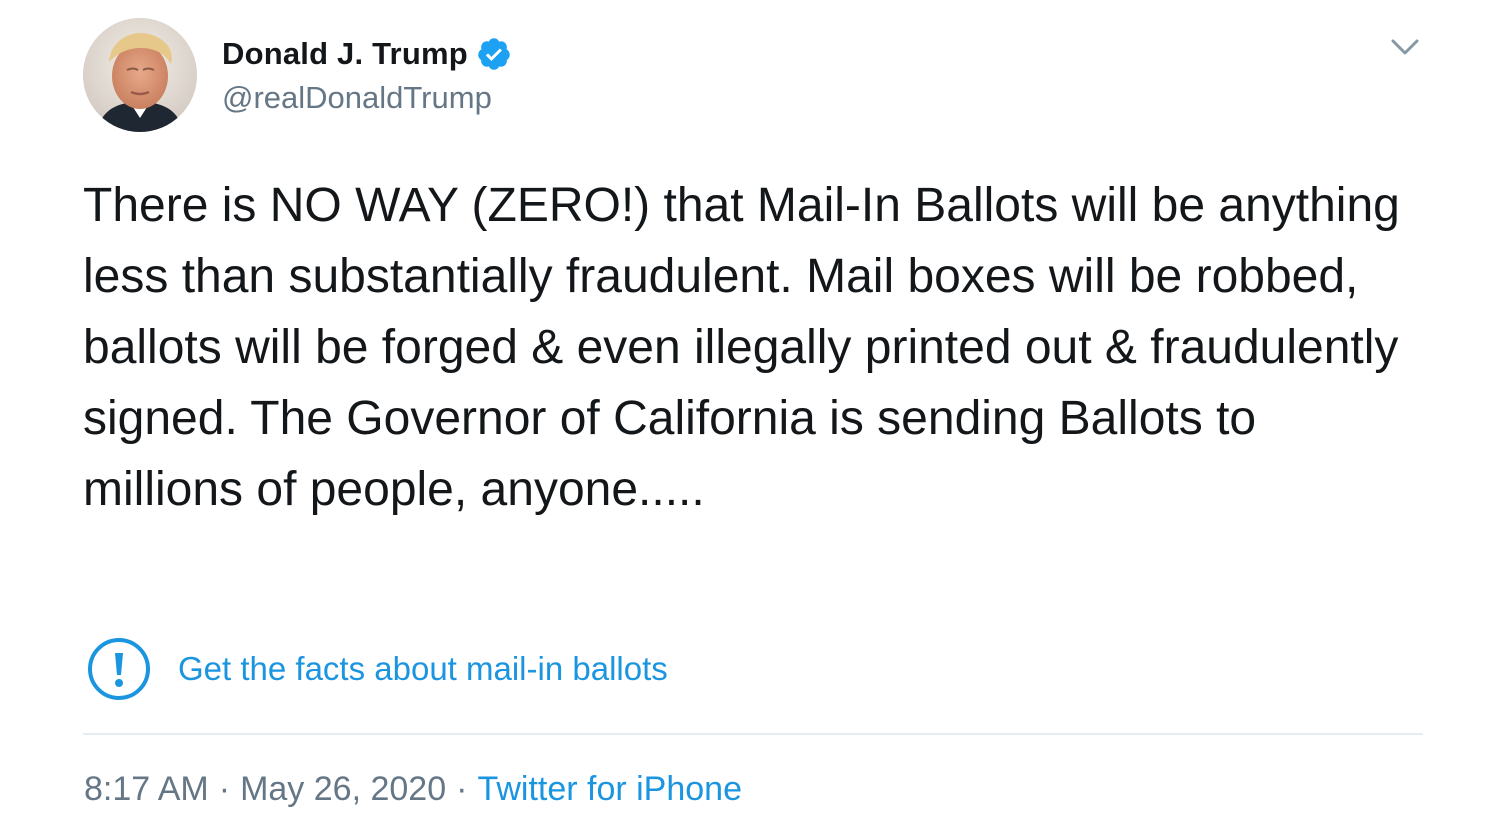 This screenshot has width=1500, height=837. What do you see at coordinates (1405, 47) in the screenshot?
I see `chevron-down-icon` at bounding box center [1405, 47].